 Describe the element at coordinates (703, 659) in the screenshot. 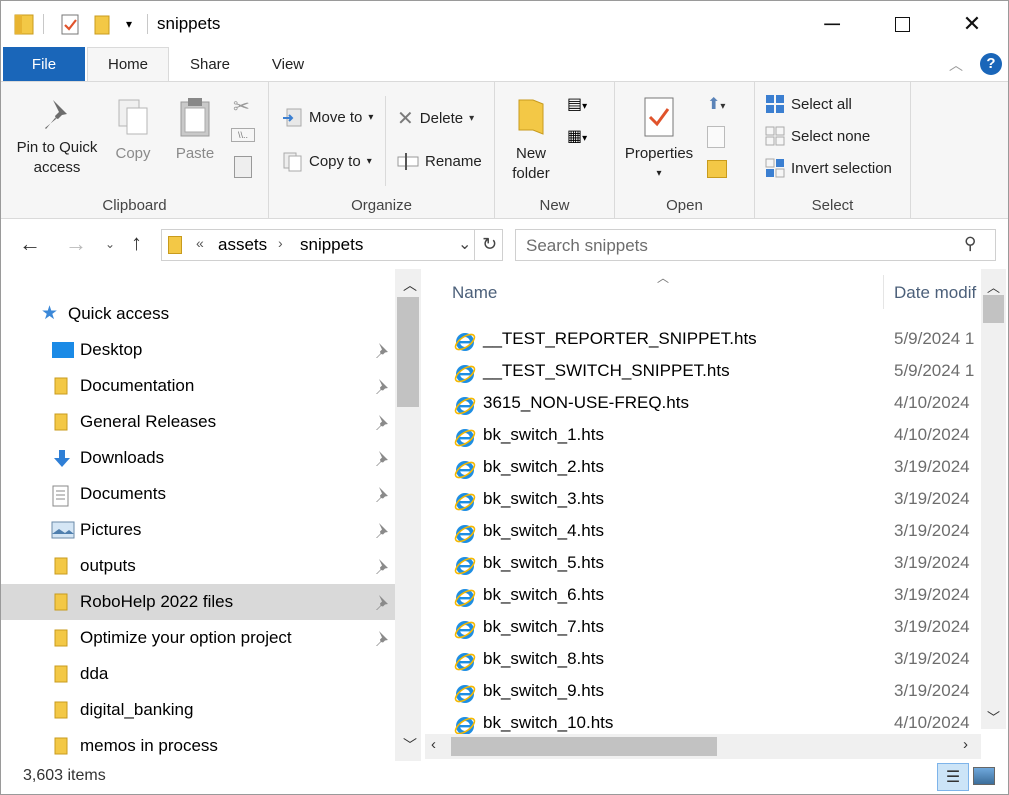

I see `file-row: bk_switch_8.hts 3/19/2024` at that location.